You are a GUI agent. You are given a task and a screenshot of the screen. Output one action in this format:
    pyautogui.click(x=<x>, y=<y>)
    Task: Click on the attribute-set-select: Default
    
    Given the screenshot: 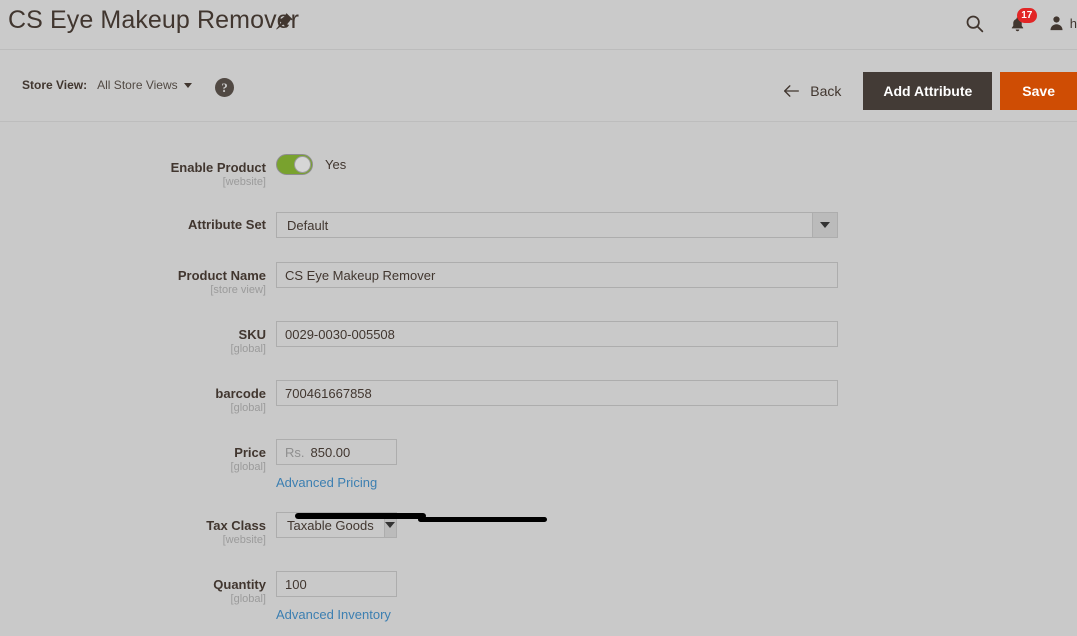 What is the action you would take?
    pyautogui.click(x=557, y=225)
    